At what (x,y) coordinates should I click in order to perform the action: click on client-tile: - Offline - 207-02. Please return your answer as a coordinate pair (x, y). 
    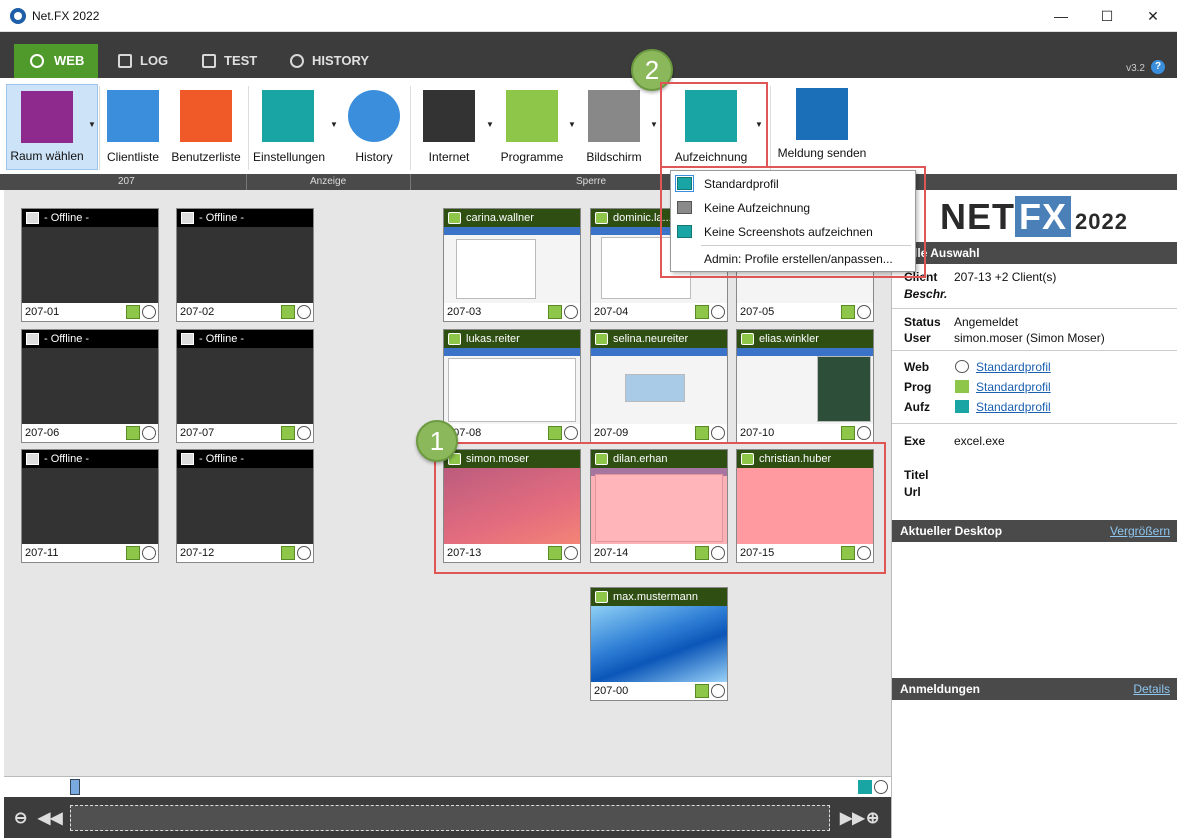
    Looking at the image, I should click on (245, 265).